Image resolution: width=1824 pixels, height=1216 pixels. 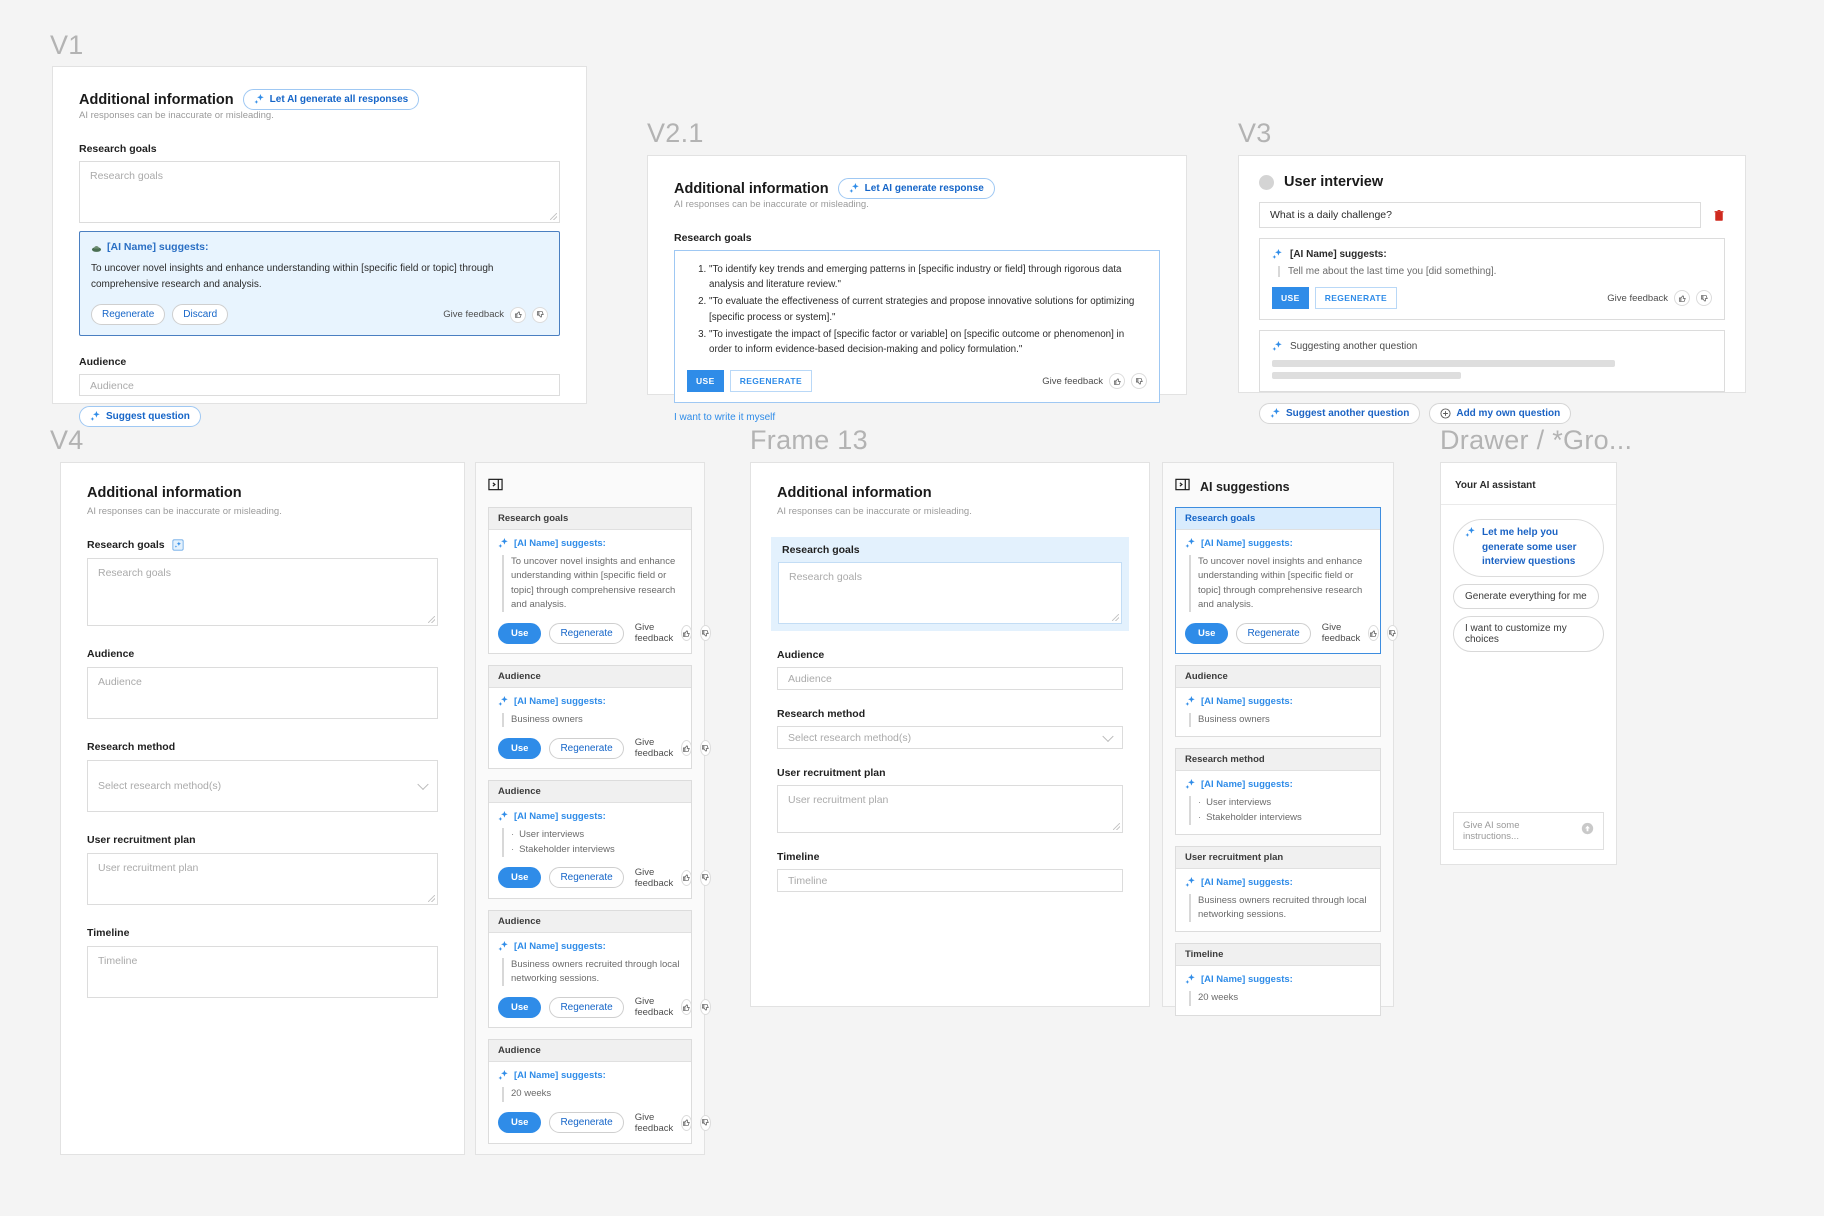 I want to click on drawer-option-generate-everything: Generate everything for me, so click(x=1526, y=596).